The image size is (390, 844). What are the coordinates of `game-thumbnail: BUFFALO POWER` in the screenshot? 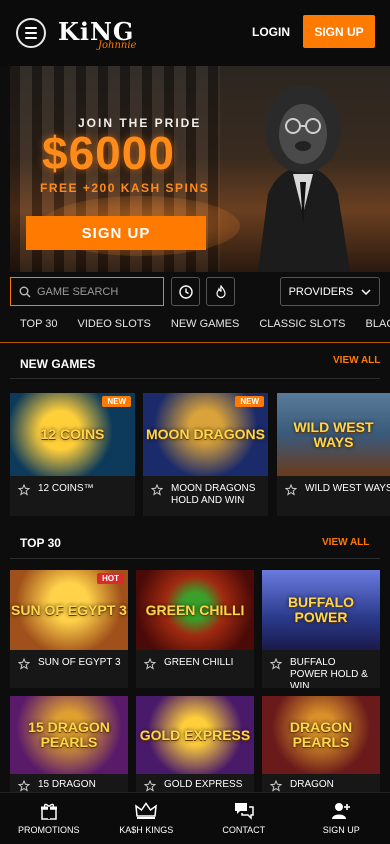 It's located at (321, 610).